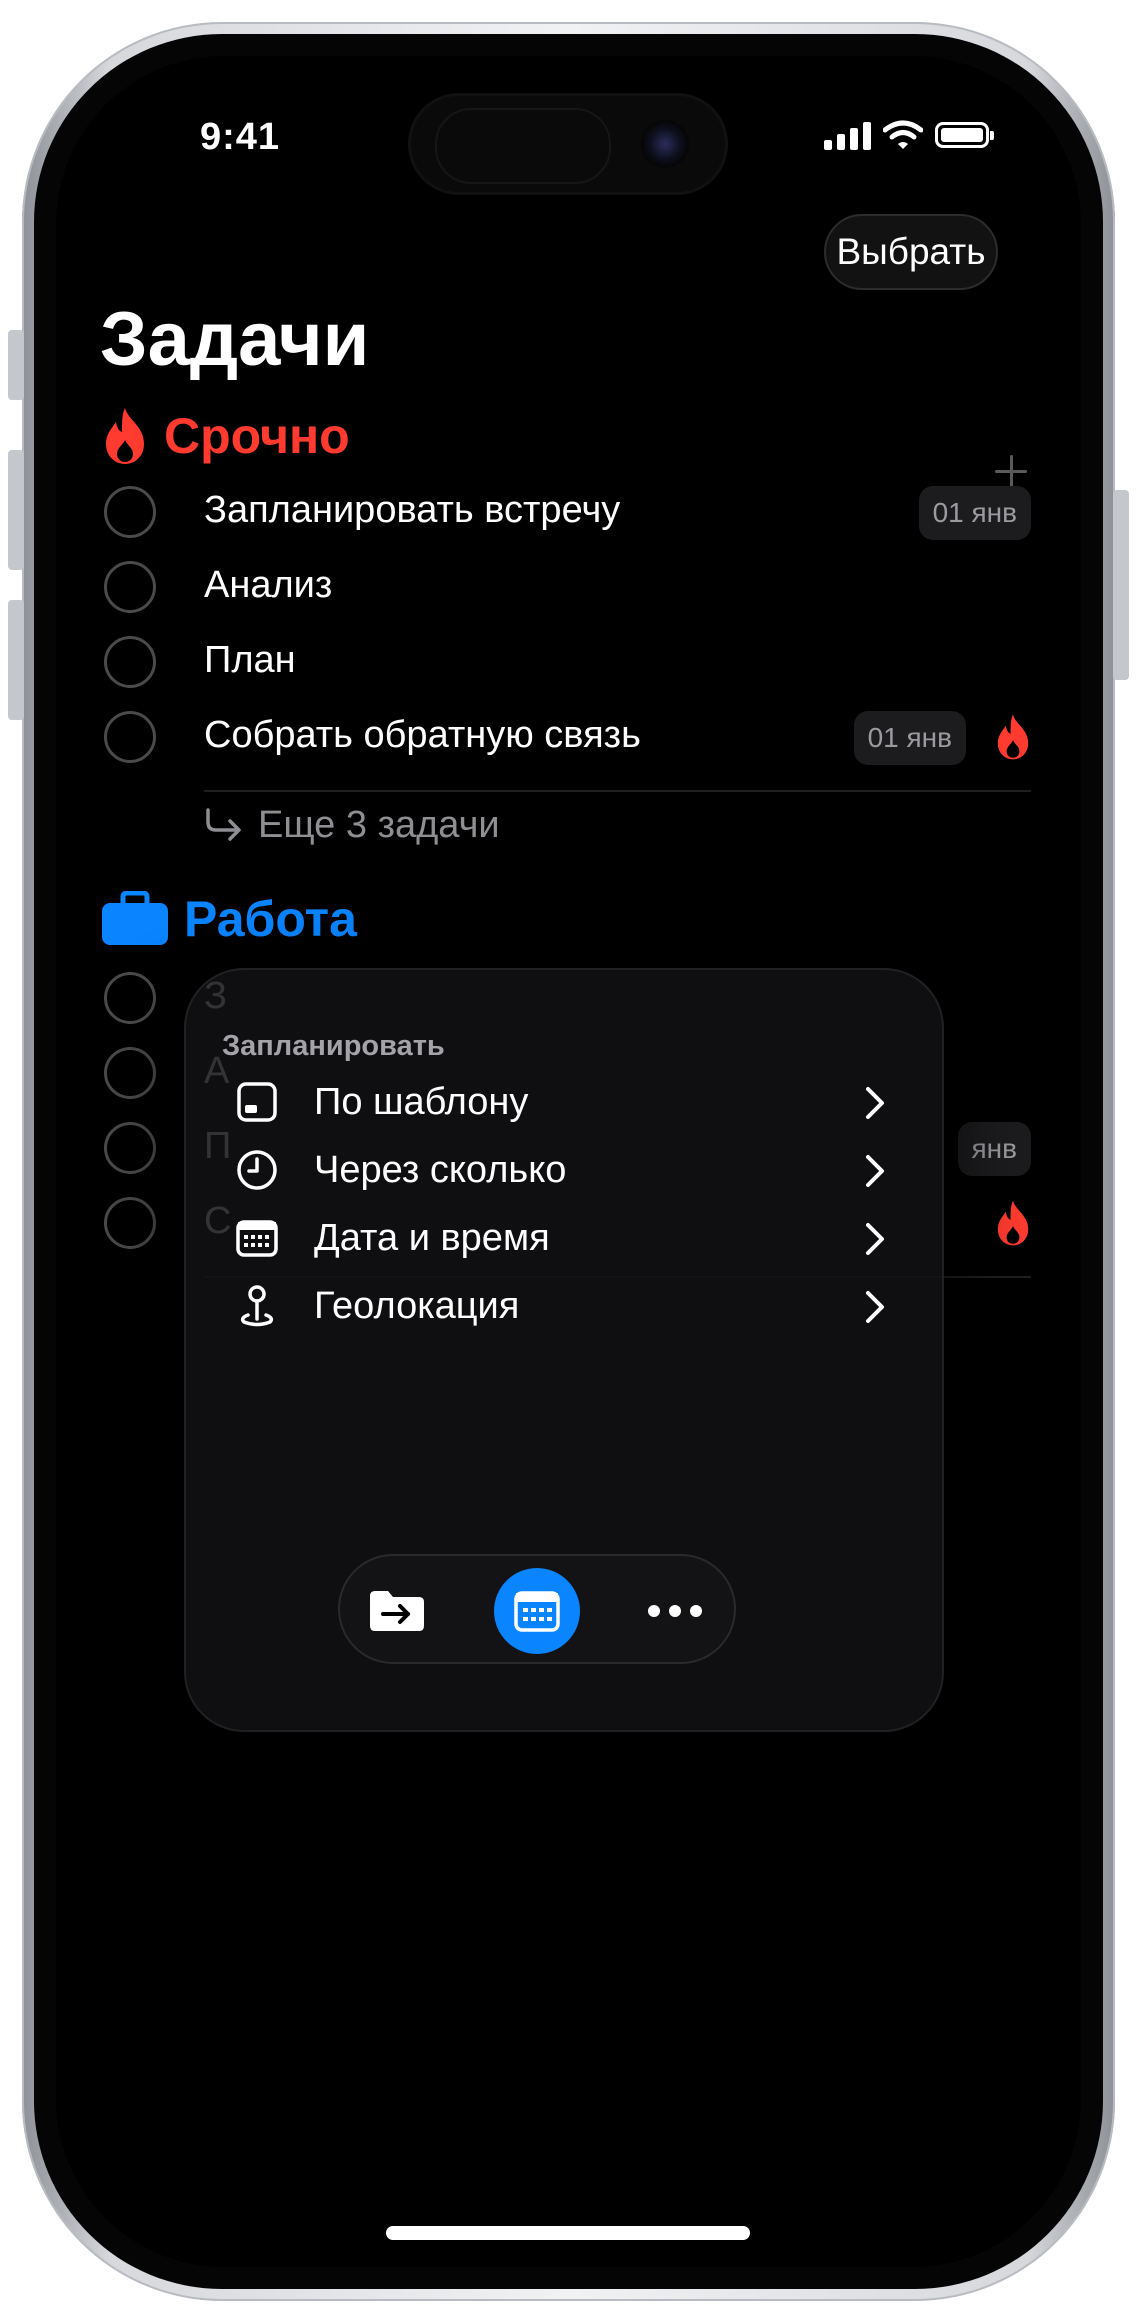 The width and height of the screenshot is (1137, 2323). I want to click on task-title: План, so click(250, 660).